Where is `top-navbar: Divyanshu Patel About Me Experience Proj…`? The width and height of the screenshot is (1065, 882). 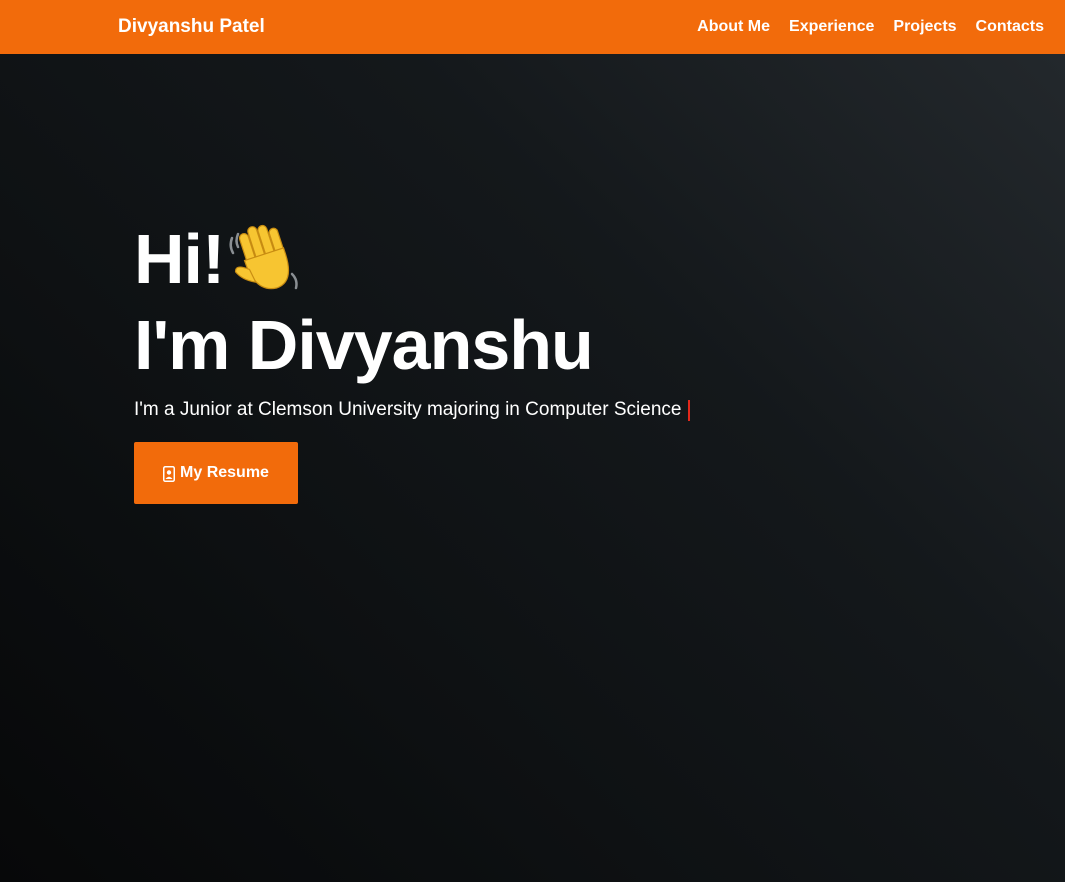
top-navbar: Divyanshu Patel About Me Experience Proj… is located at coordinates (532, 27).